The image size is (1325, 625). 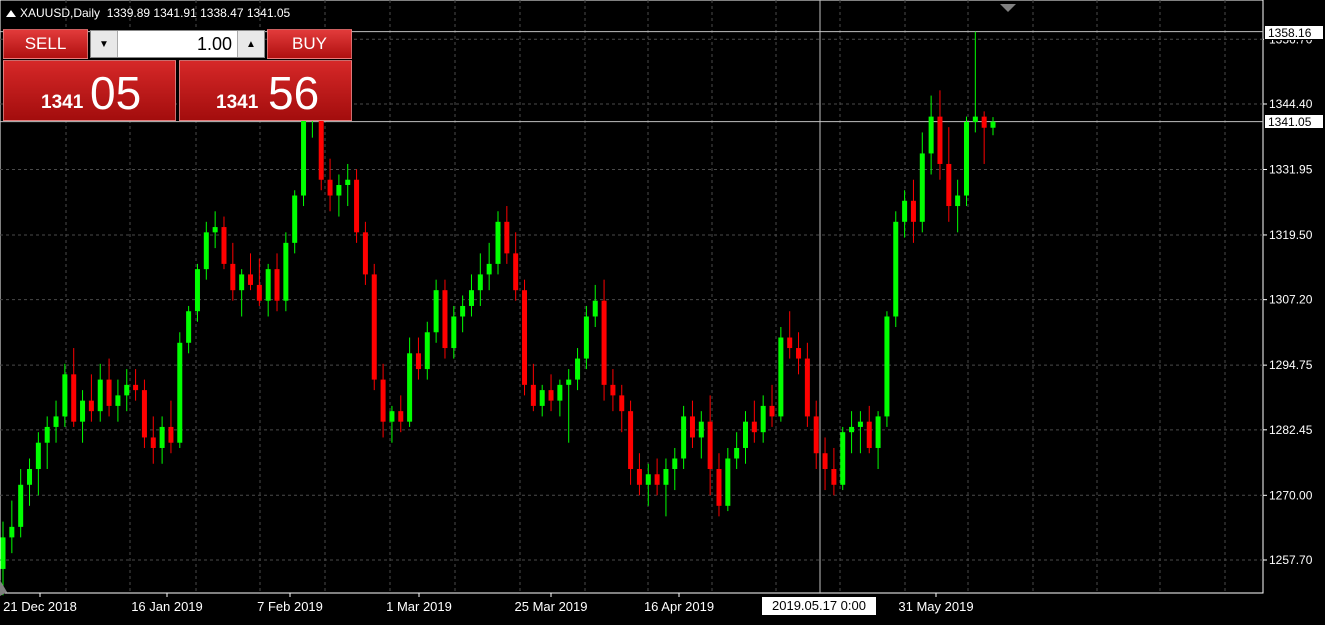 I want to click on lot-size-stepper: ▼ 1.00 ▲, so click(x=177, y=44).